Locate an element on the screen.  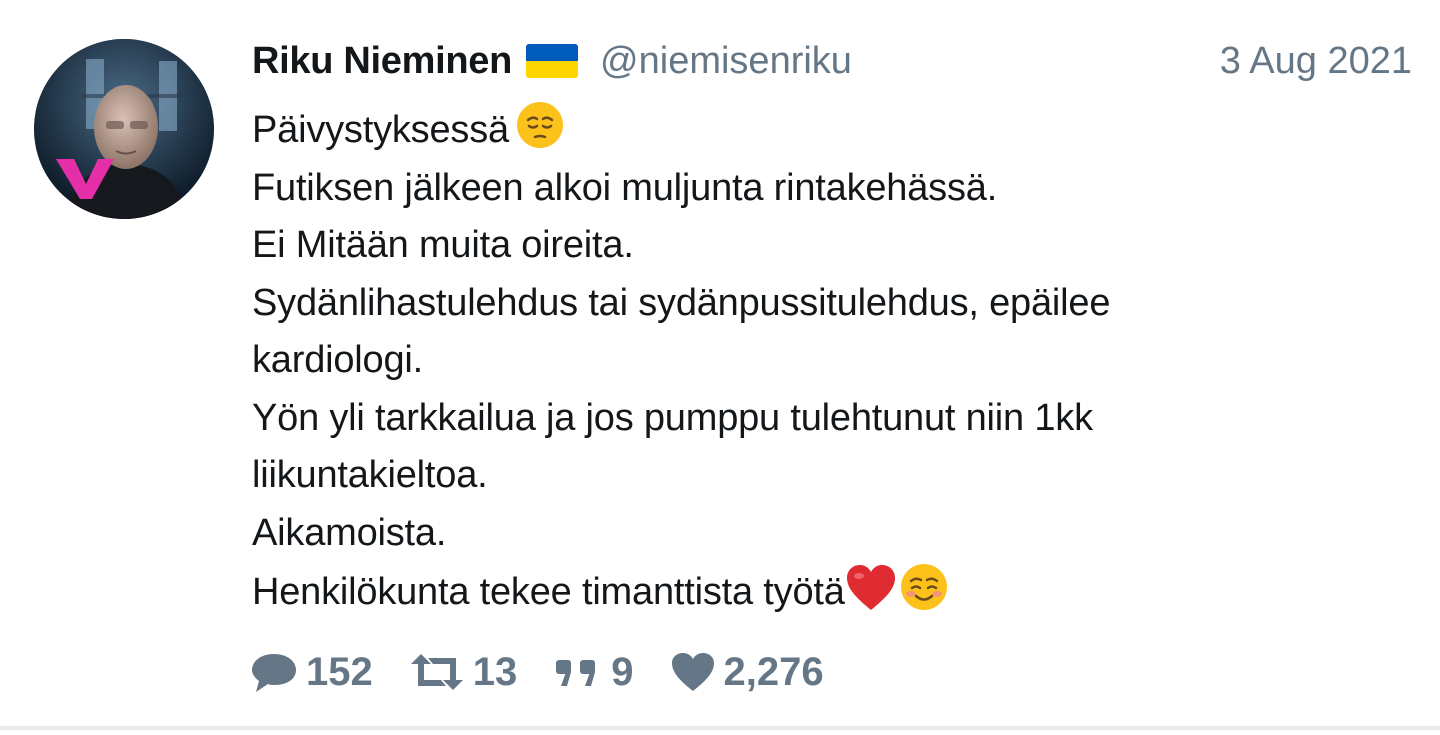
tweet-line: Henkilökunta tekee timanttista työtä is located at coordinates (827, 592).